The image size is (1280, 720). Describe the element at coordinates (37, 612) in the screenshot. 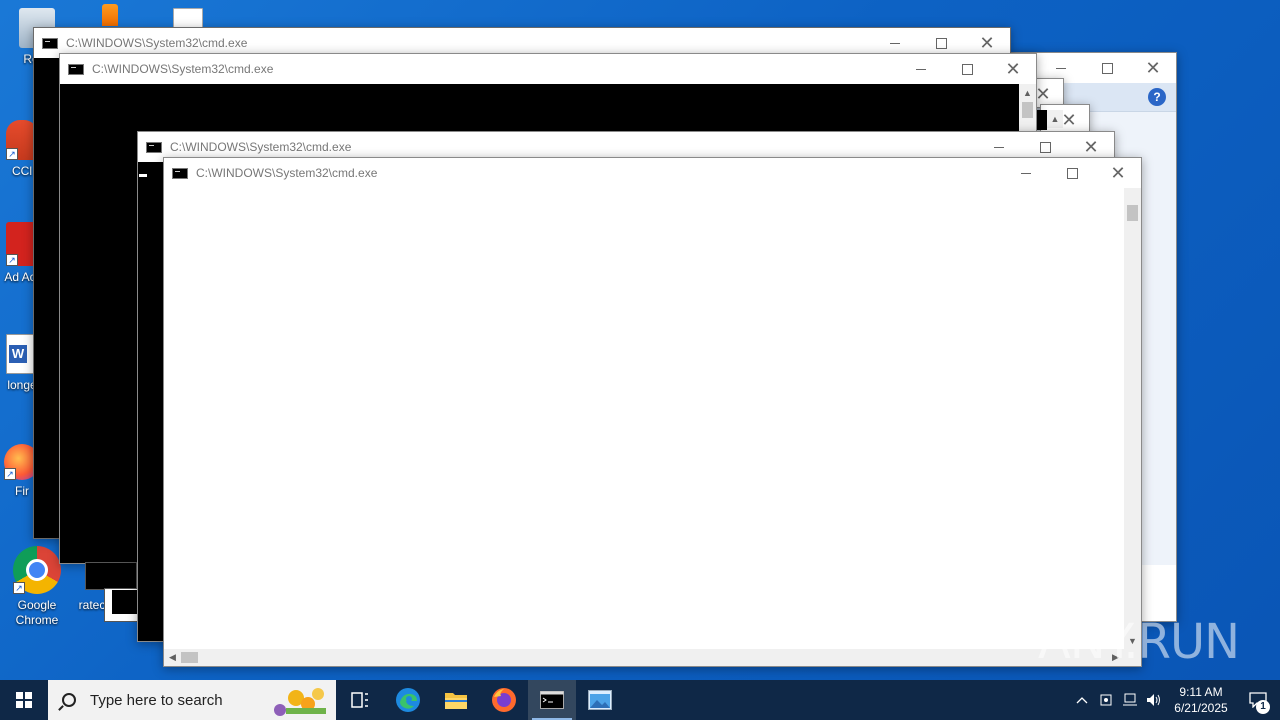

I see `desktop-icon-label: Google Chrome` at that location.